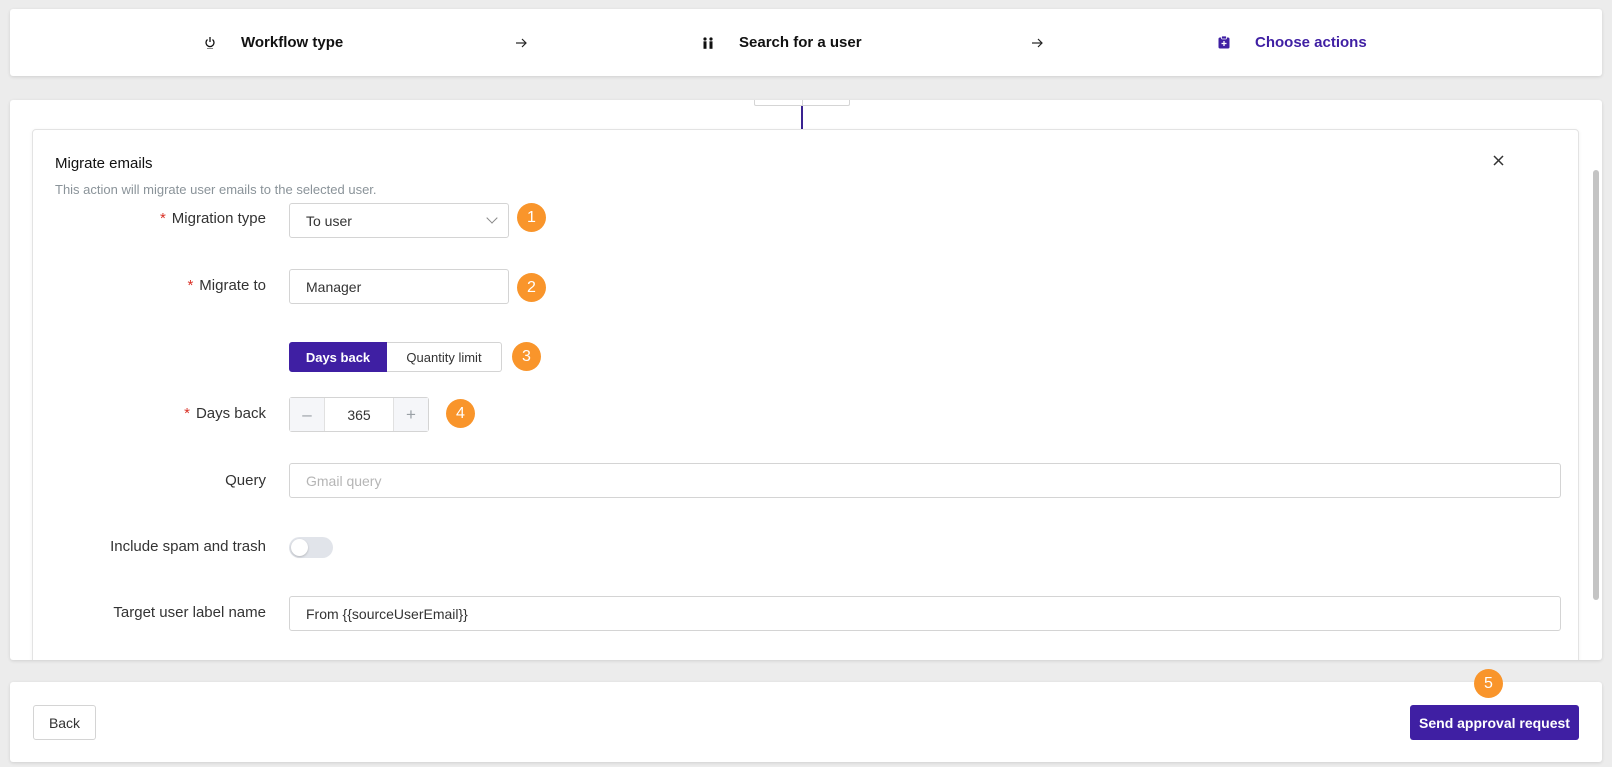 The image size is (1612, 767). I want to click on back-button: Back, so click(64, 722).